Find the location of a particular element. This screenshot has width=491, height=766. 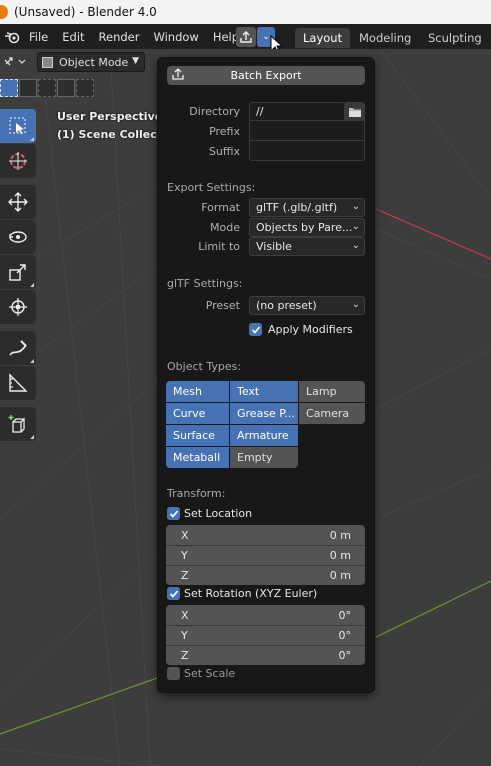

tool-cursor is located at coordinates (18, 161).